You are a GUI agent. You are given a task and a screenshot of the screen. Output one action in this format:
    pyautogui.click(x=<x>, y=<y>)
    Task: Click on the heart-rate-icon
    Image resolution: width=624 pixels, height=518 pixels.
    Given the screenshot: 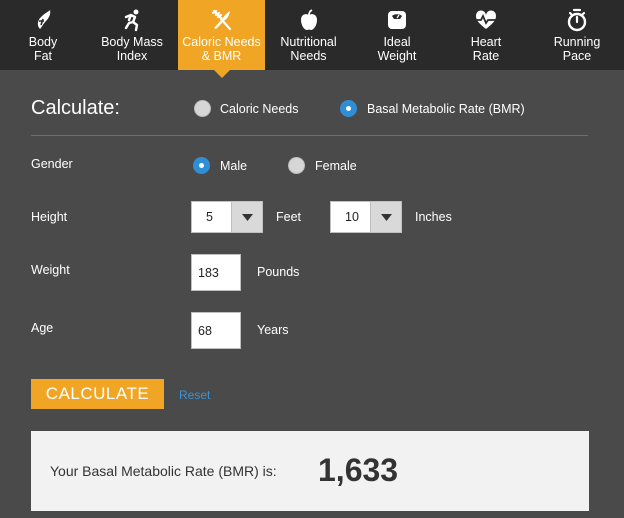 What is the action you would take?
    pyautogui.click(x=486, y=20)
    